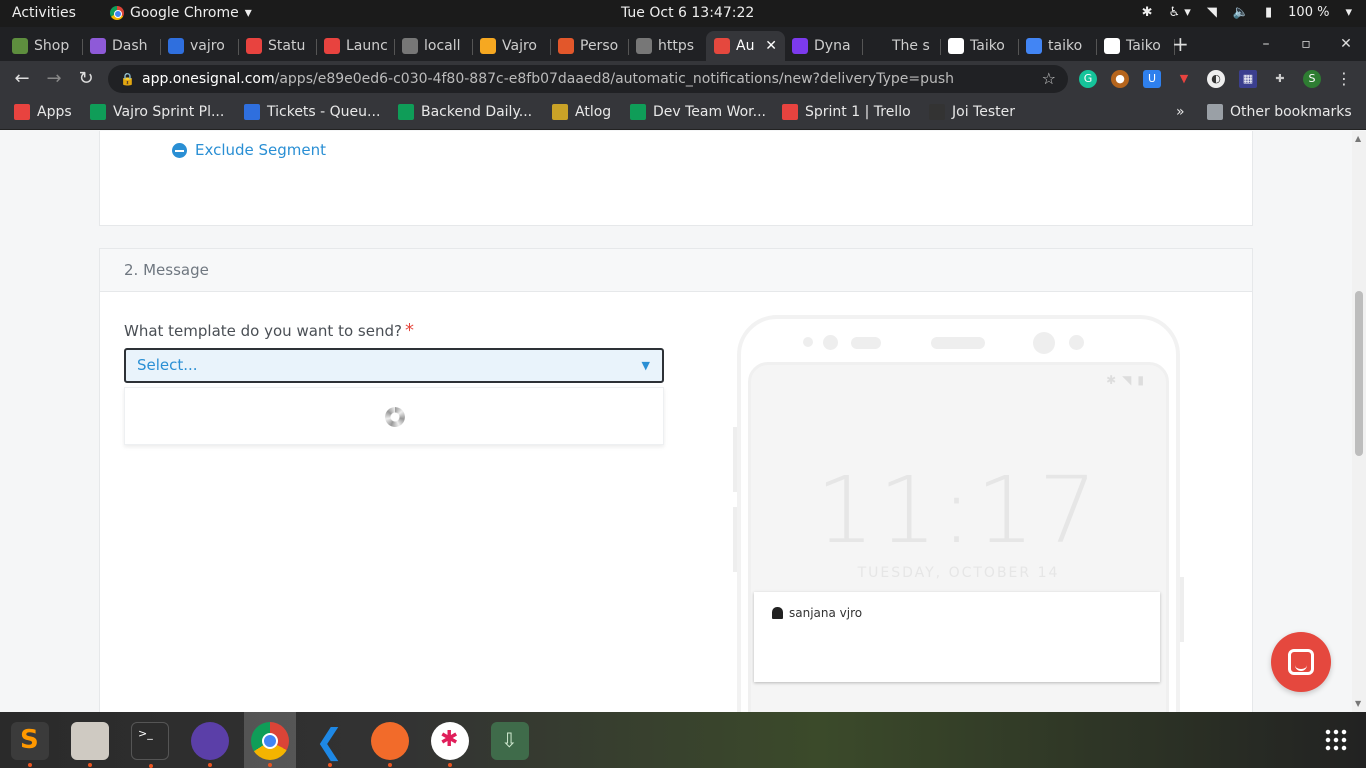 The width and height of the screenshot is (1366, 768). I want to click on bookmark-item: Apps, so click(43, 112).